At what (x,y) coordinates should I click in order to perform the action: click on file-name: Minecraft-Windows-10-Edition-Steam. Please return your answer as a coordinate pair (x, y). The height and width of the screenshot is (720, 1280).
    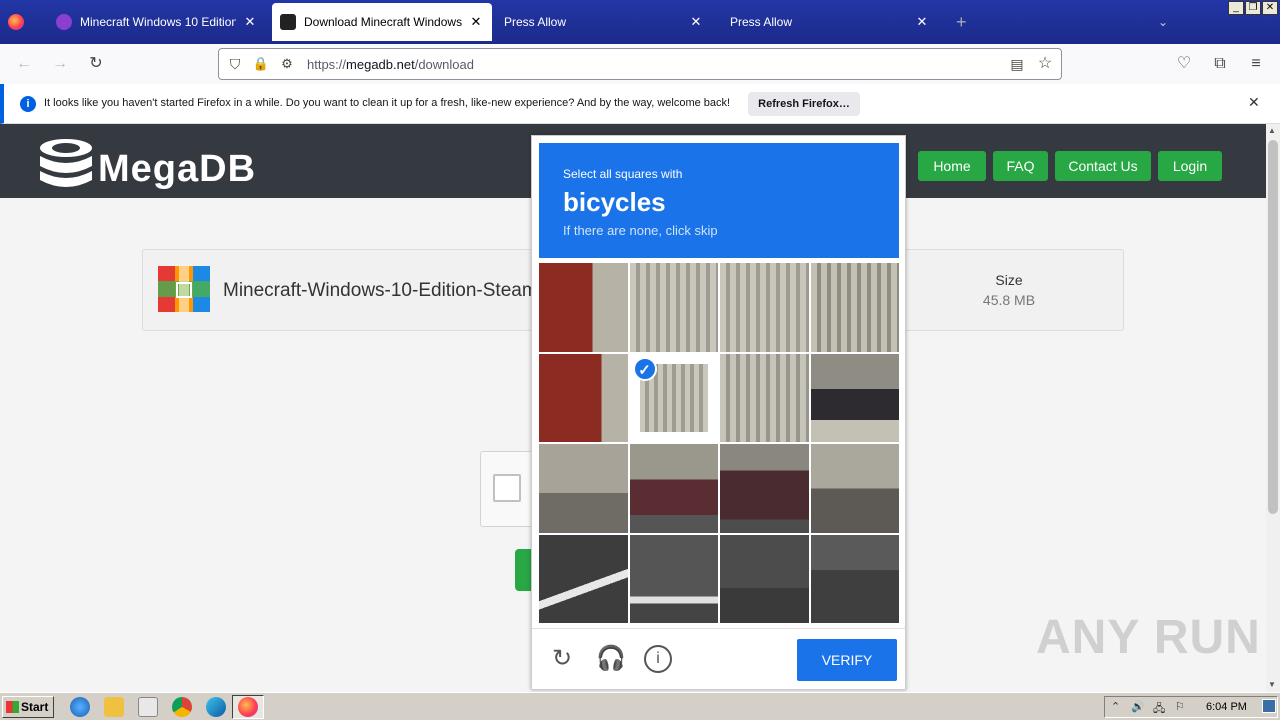
    Looking at the image, I should click on (380, 290).